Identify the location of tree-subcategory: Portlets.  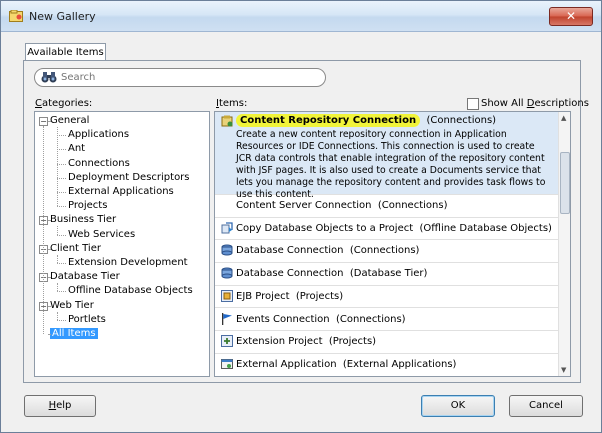
(87, 320).